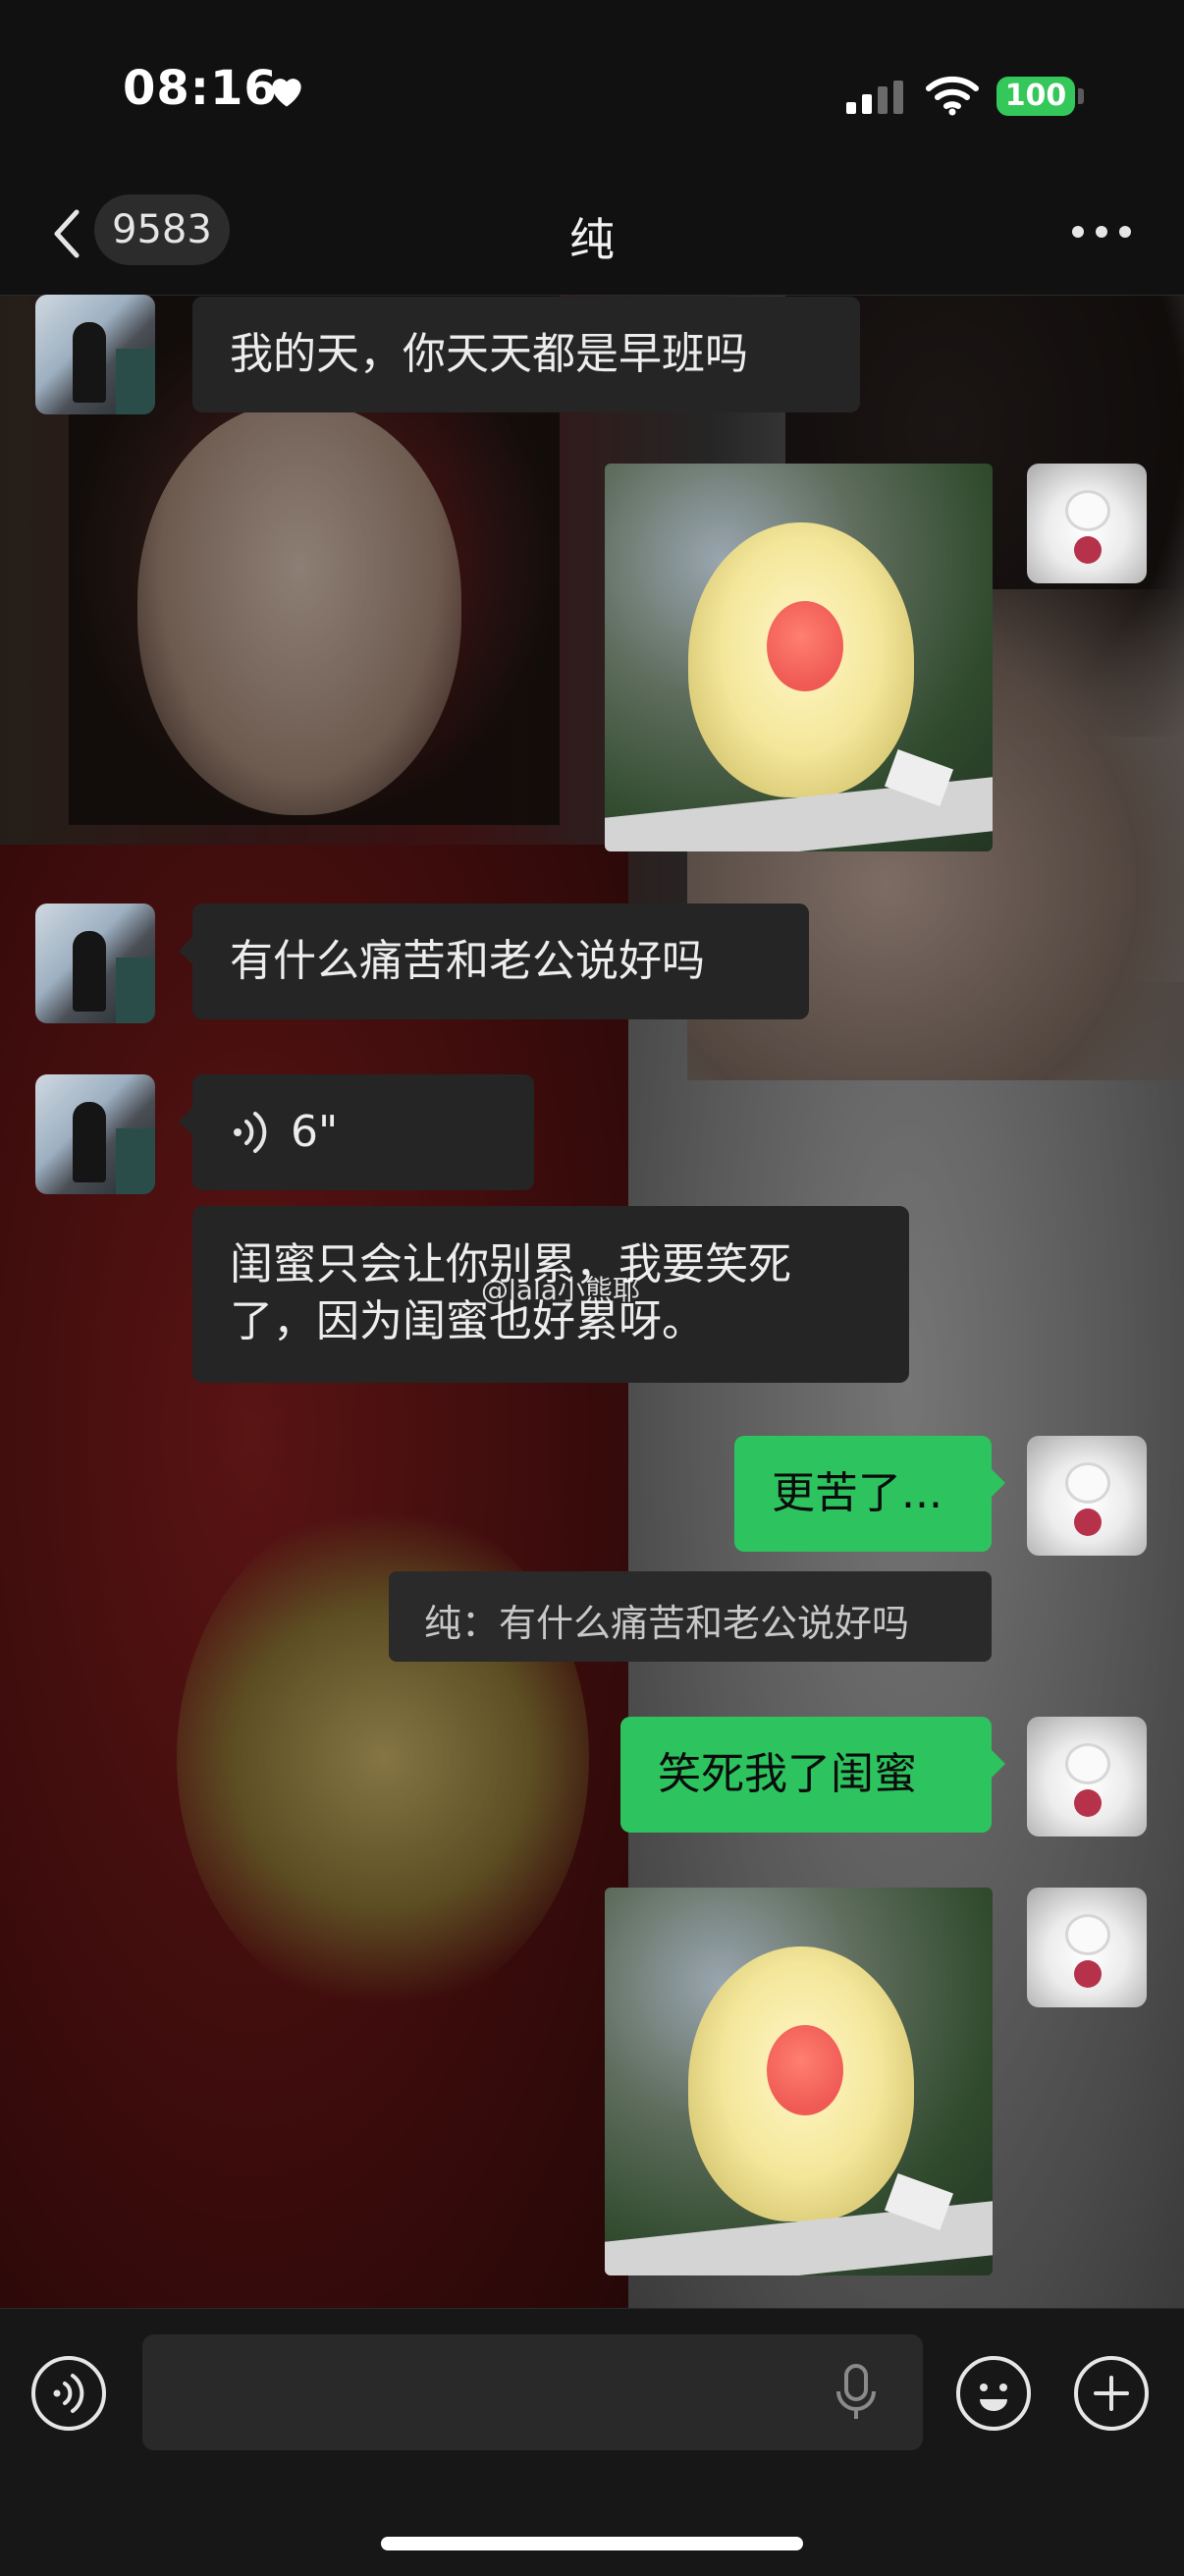 The width and height of the screenshot is (1184, 2576). I want to click on chat-title: 纯, so click(592, 240).